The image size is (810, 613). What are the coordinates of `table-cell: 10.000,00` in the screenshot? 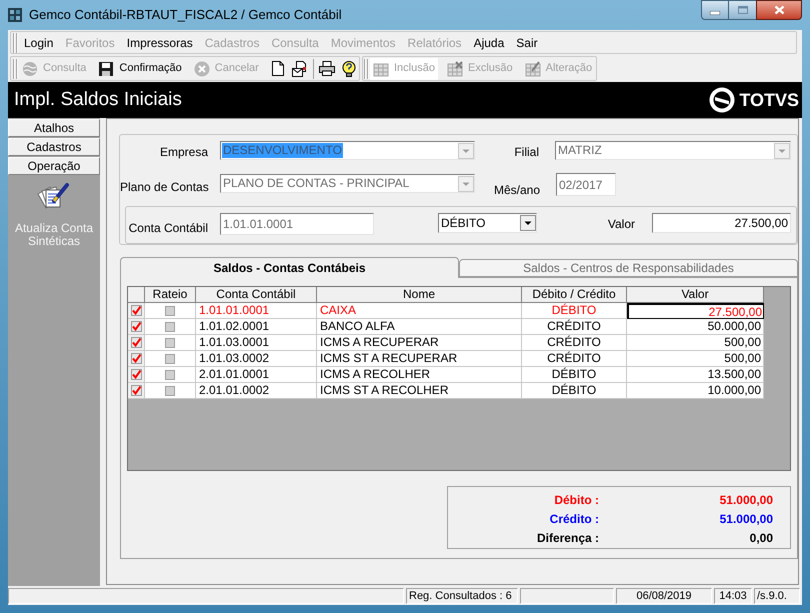 It's located at (695, 391).